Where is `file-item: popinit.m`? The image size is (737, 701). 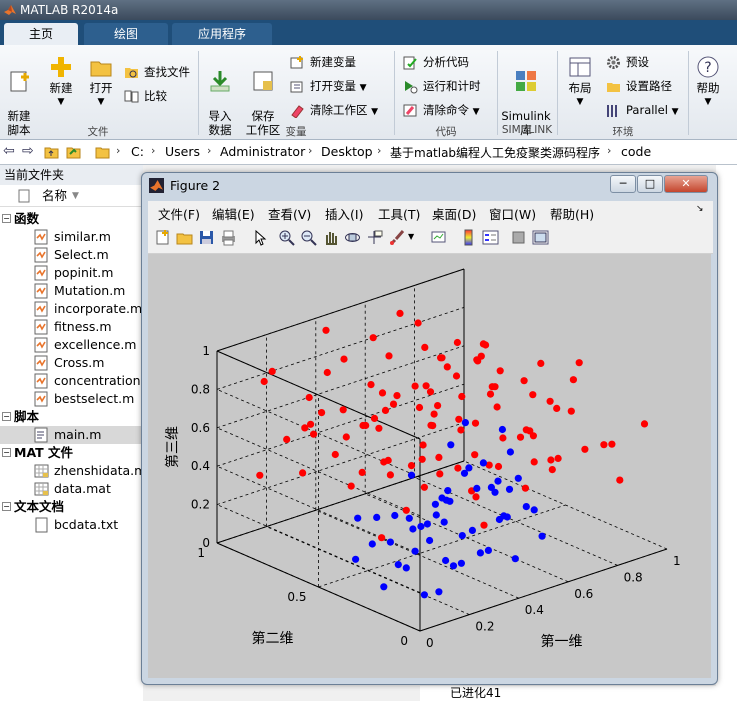 file-item: popinit.m is located at coordinates (73, 273).